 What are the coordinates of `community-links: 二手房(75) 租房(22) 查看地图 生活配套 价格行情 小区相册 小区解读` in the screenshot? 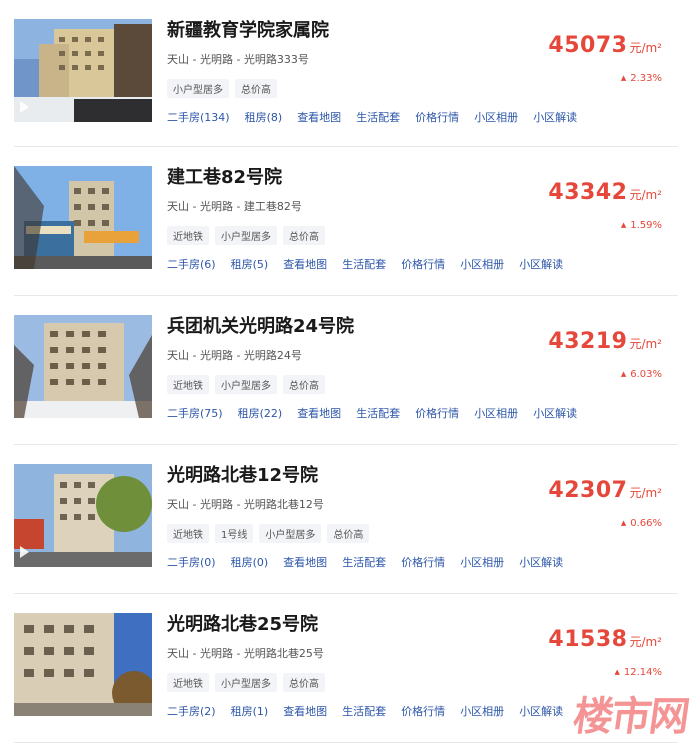 It's located at (379, 413).